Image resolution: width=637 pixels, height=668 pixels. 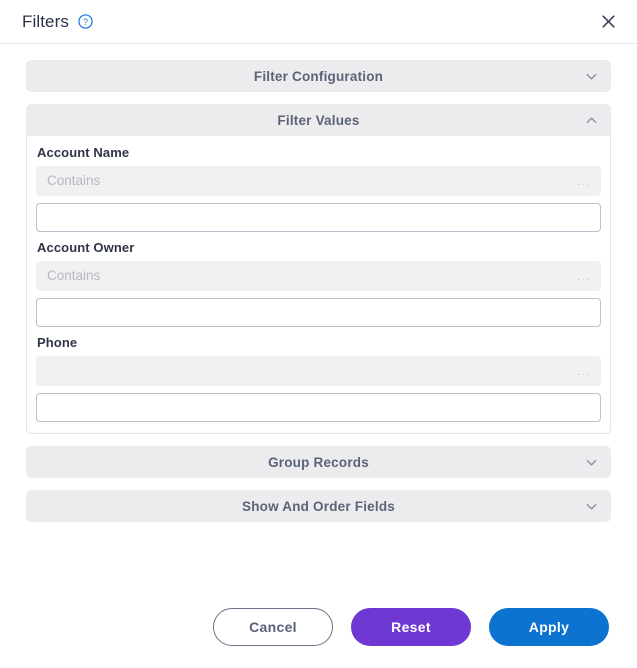 I want to click on accordion-title: Filter Values, so click(x=318, y=120).